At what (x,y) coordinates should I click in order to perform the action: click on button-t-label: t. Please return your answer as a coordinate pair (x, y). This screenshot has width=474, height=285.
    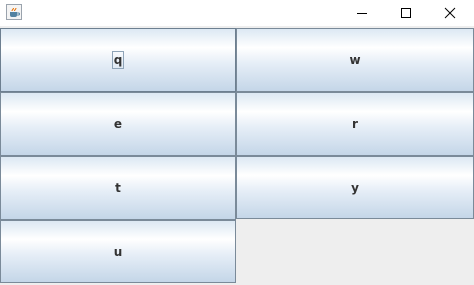
    Looking at the image, I should click on (118, 188).